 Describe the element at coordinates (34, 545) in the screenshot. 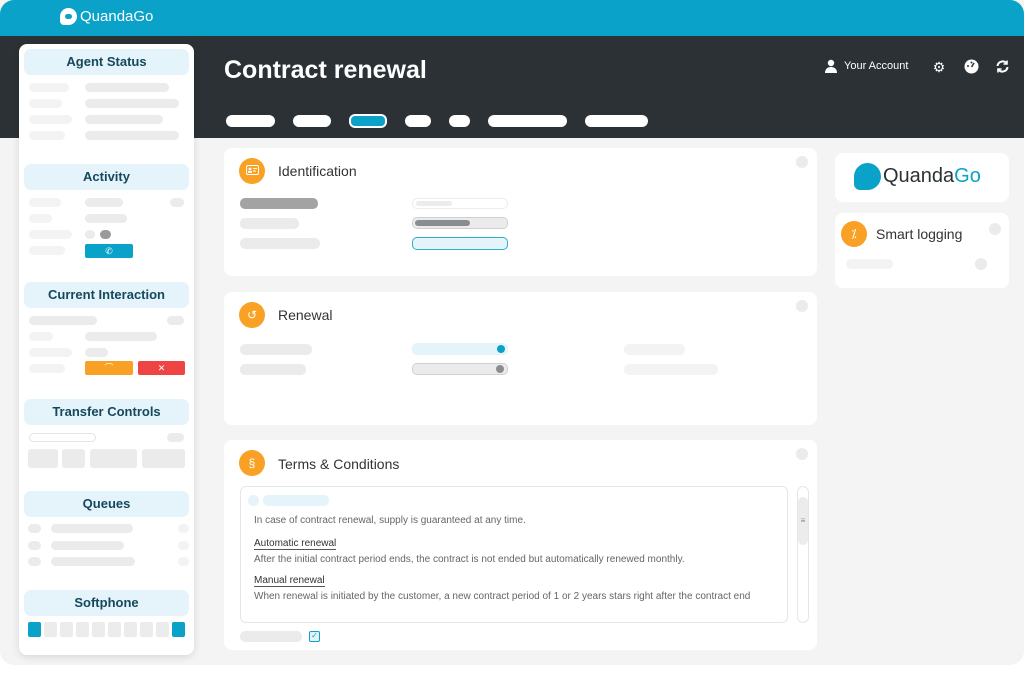

I see `queue-dot` at that location.